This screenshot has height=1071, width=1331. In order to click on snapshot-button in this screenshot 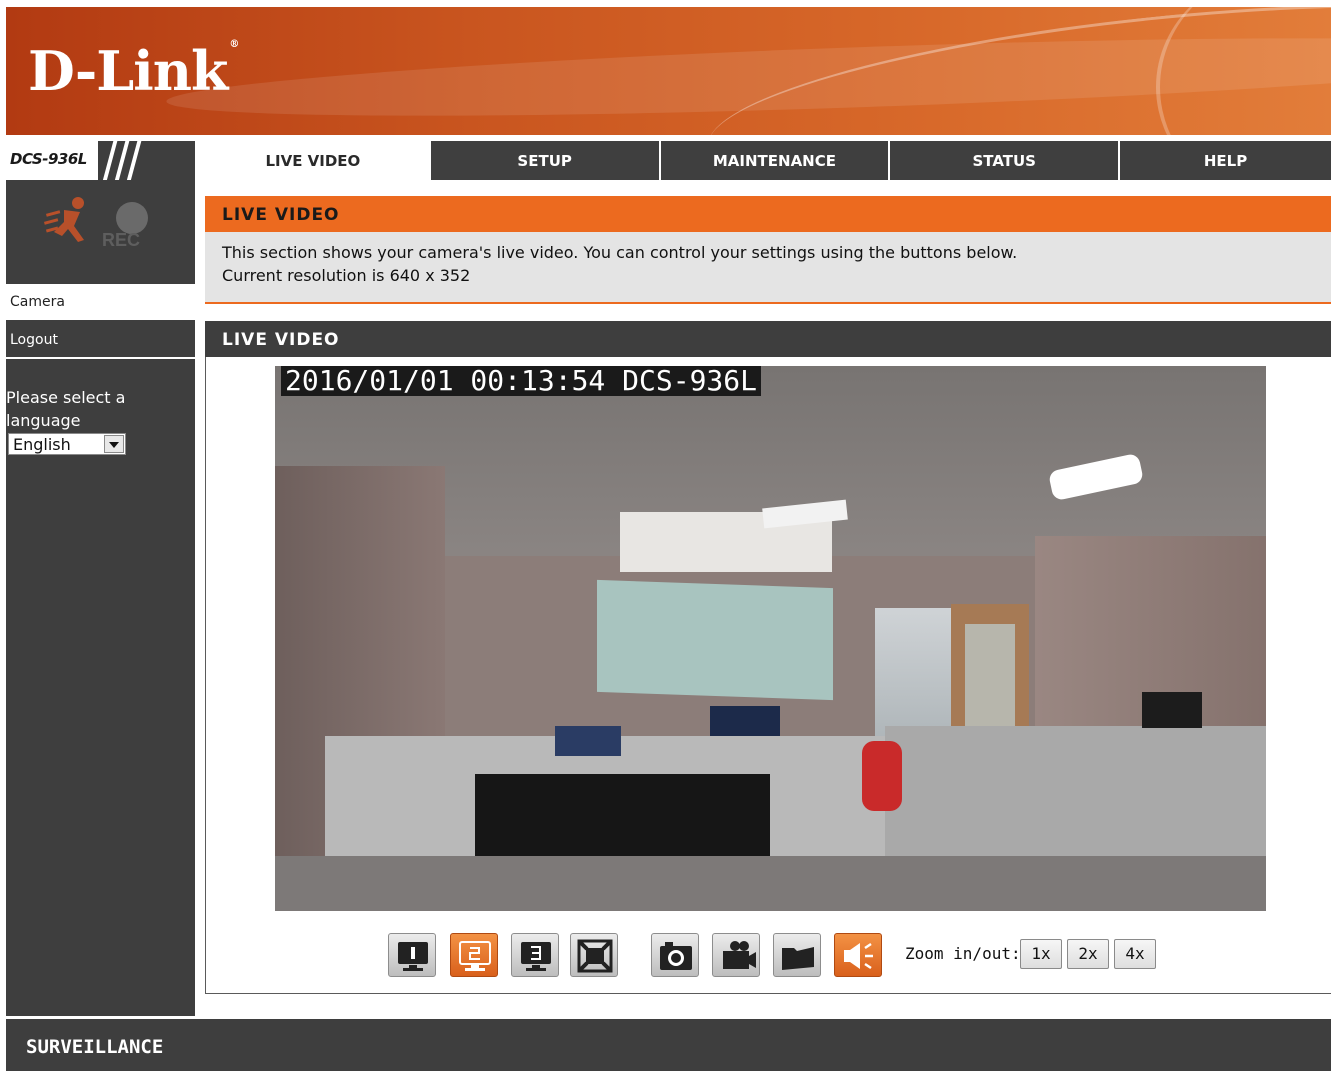, I will do `click(675, 955)`.